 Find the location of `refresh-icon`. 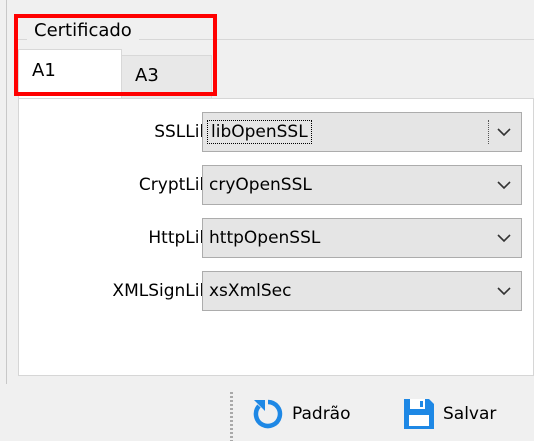

refresh-icon is located at coordinates (268, 414).